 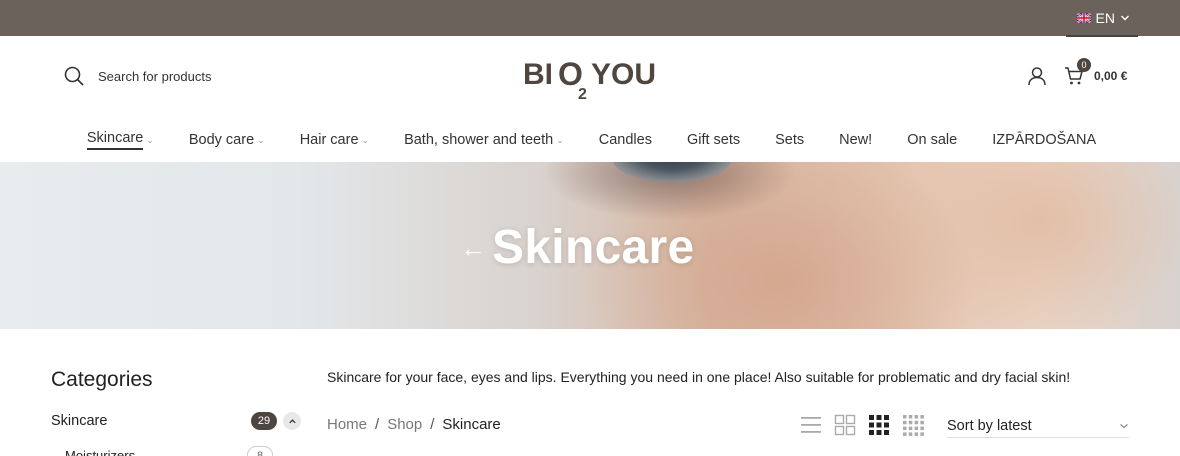 I want to click on nav-label: New!, so click(x=856, y=140).